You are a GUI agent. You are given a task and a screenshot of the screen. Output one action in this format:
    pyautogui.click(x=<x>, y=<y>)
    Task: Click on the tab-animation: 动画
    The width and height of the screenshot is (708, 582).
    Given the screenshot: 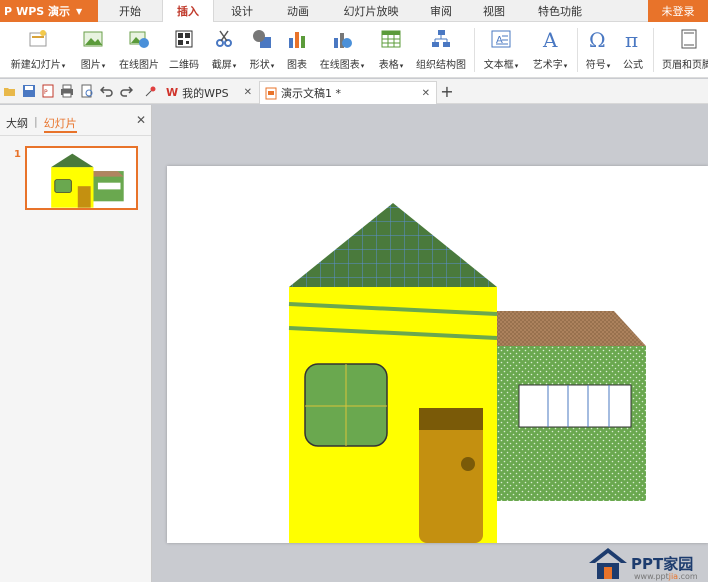 What is the action you would take?
    pyautogui.click(x=298, y=11)
    